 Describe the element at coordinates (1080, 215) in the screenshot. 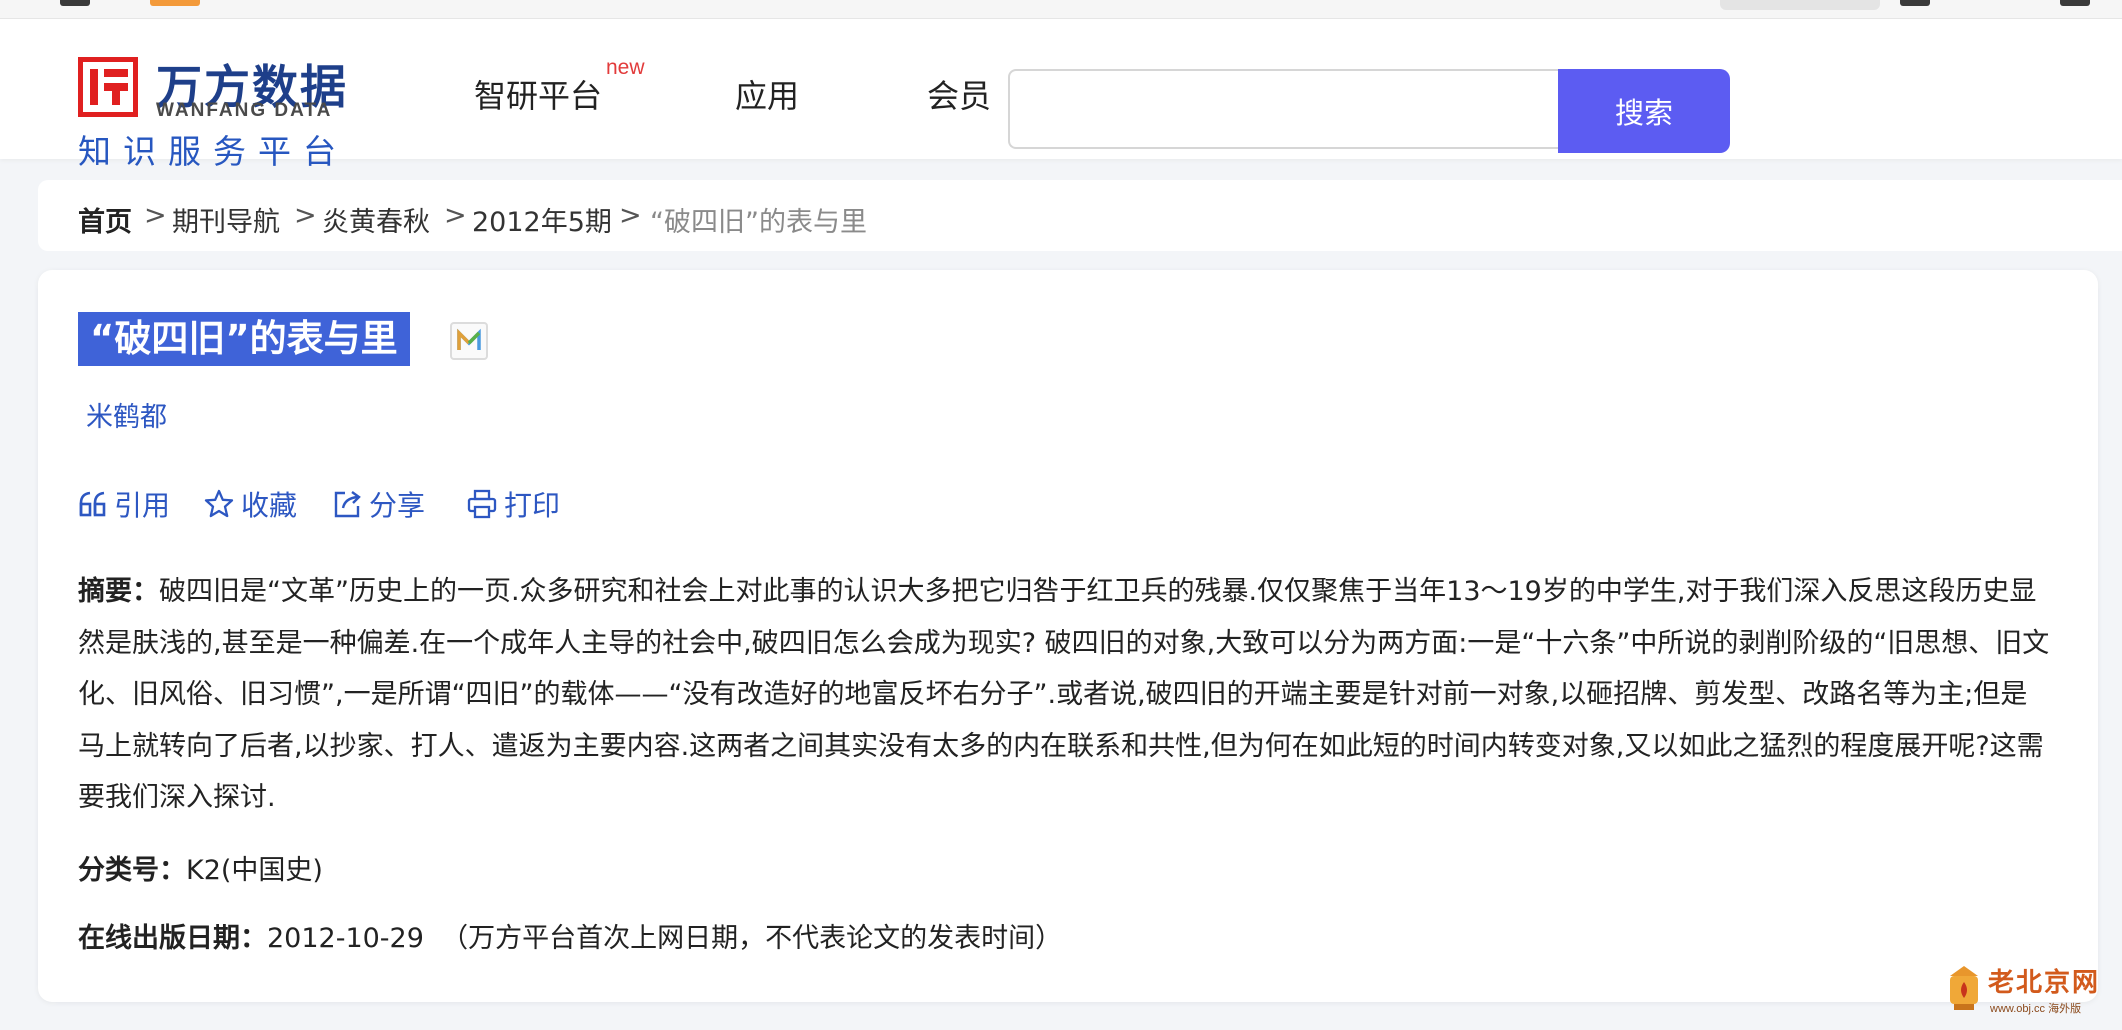

I see `breadcrumb: 首页 > 期刊导航 > 炎黄春秋 > 2012年5期 > “破四旧”的表与里` at that location.